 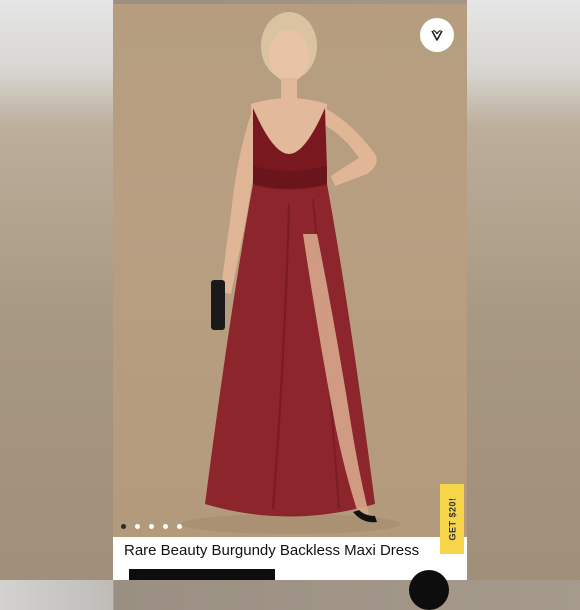 I want to click on like-button, so click(x=437, y=35).